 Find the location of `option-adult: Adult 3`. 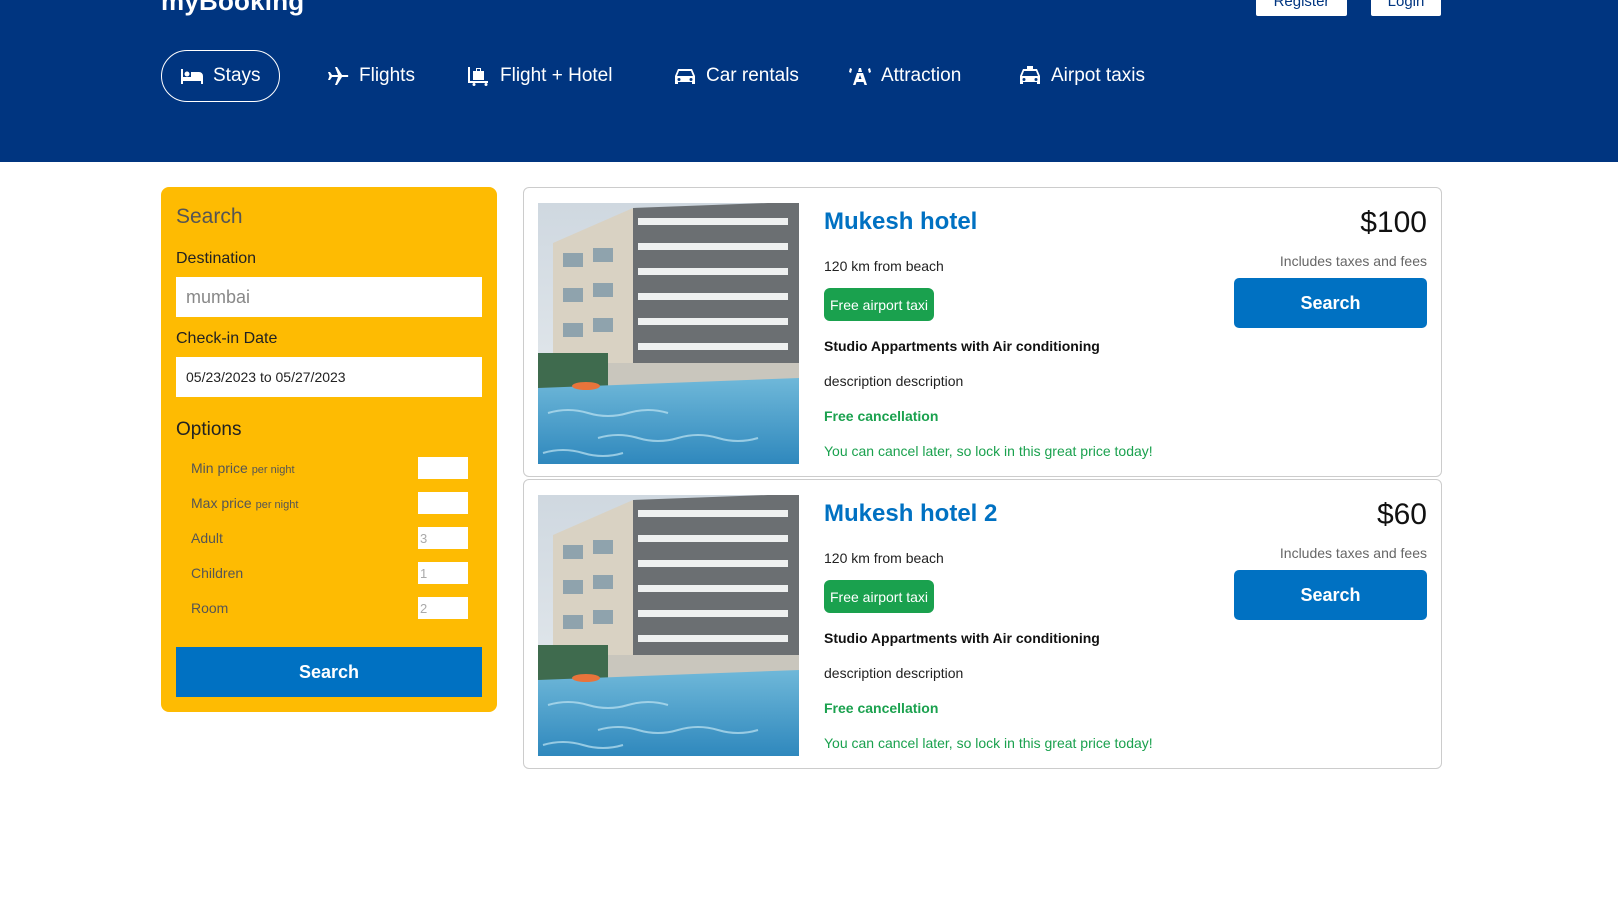

option-adult: Adult 3 is located at coordinates (329, 538).